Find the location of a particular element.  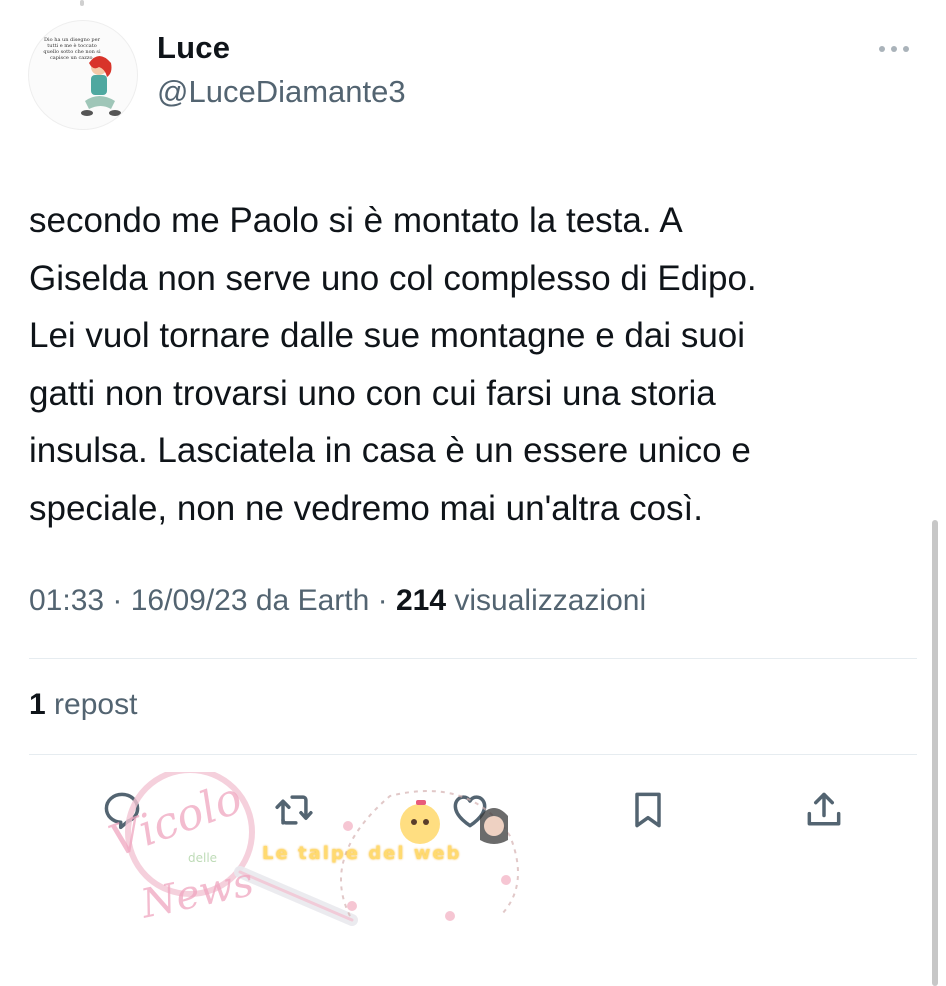

avatar-illustration is located at coordinates (101, 86).